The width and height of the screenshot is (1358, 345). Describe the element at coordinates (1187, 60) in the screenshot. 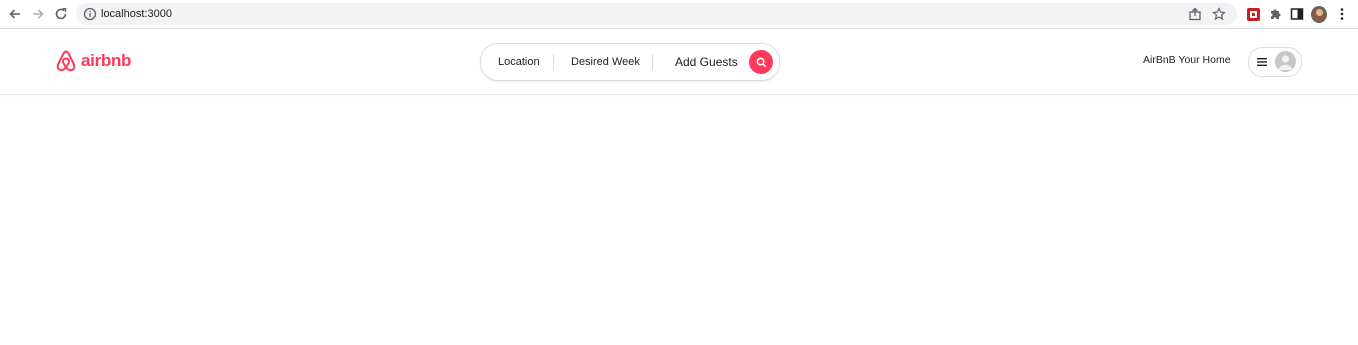

I see `host-link: AirBnB Your Home` at that location.